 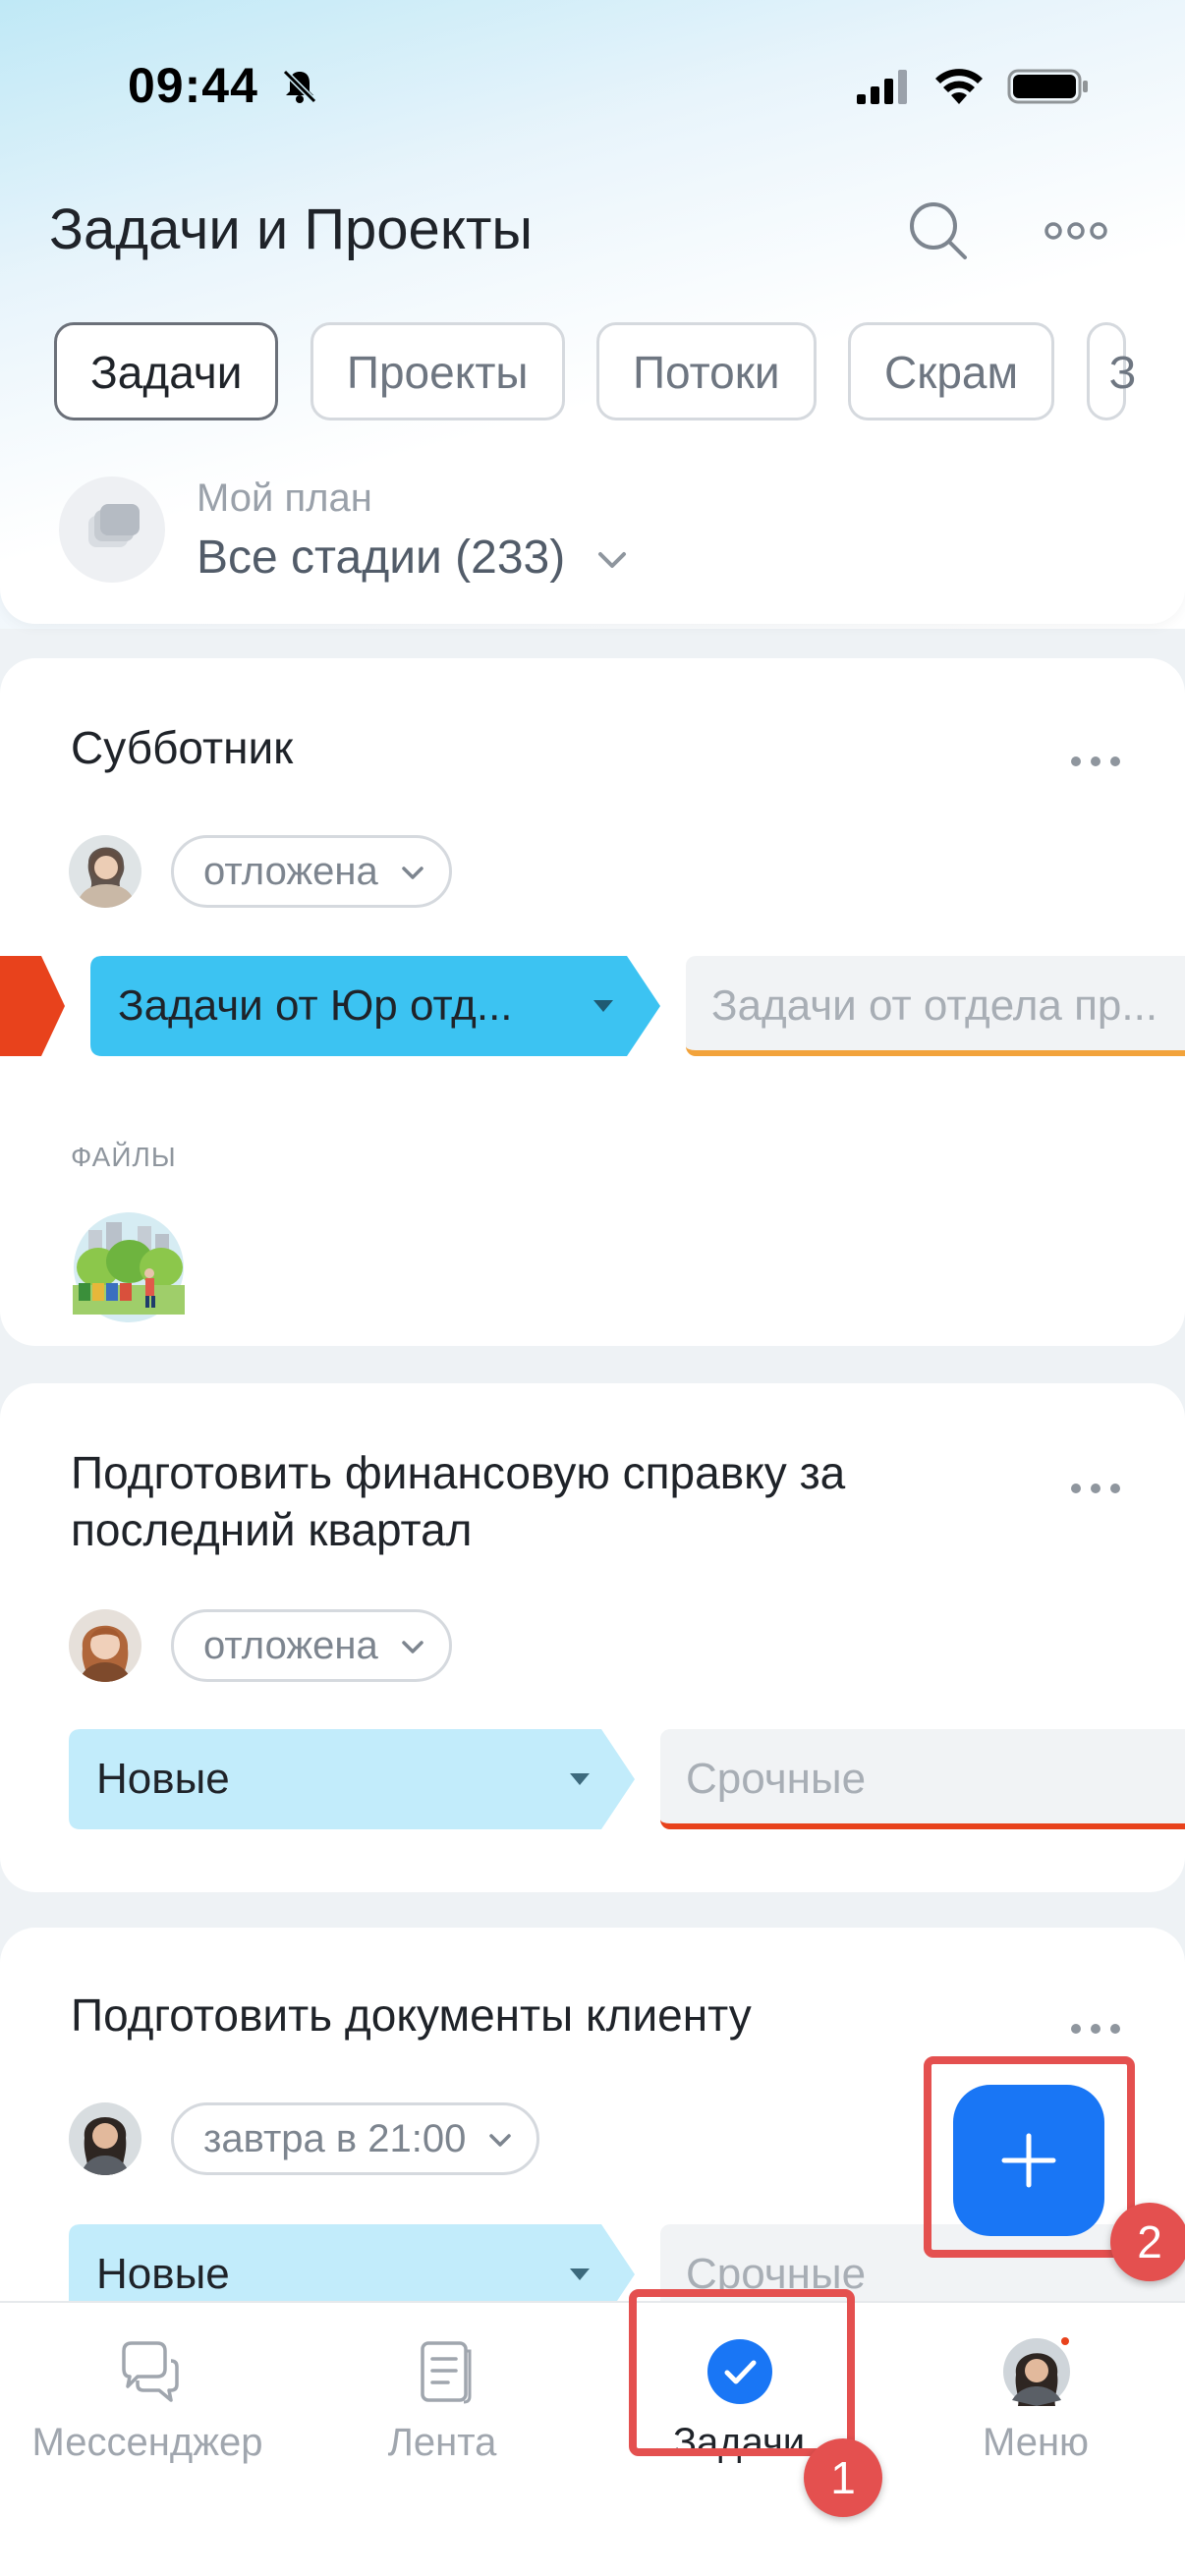 I want to click on nav-label: Лента, so click(x=442, y=2442).